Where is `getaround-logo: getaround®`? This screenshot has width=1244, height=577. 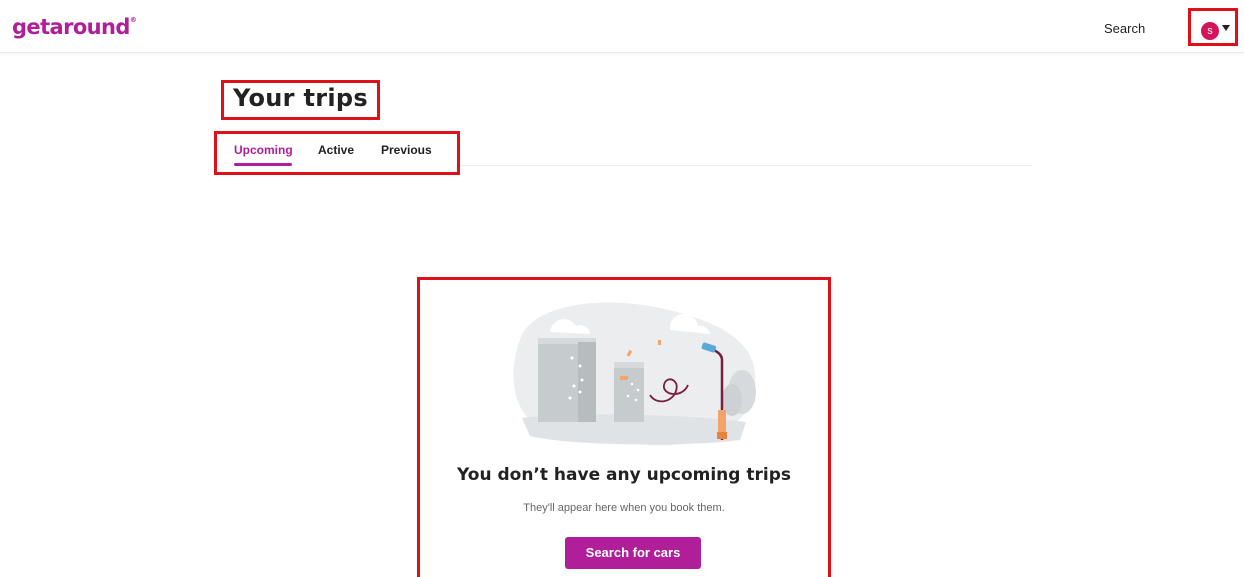 getaround-logo: getaround® is located at coordinates (74, 27).